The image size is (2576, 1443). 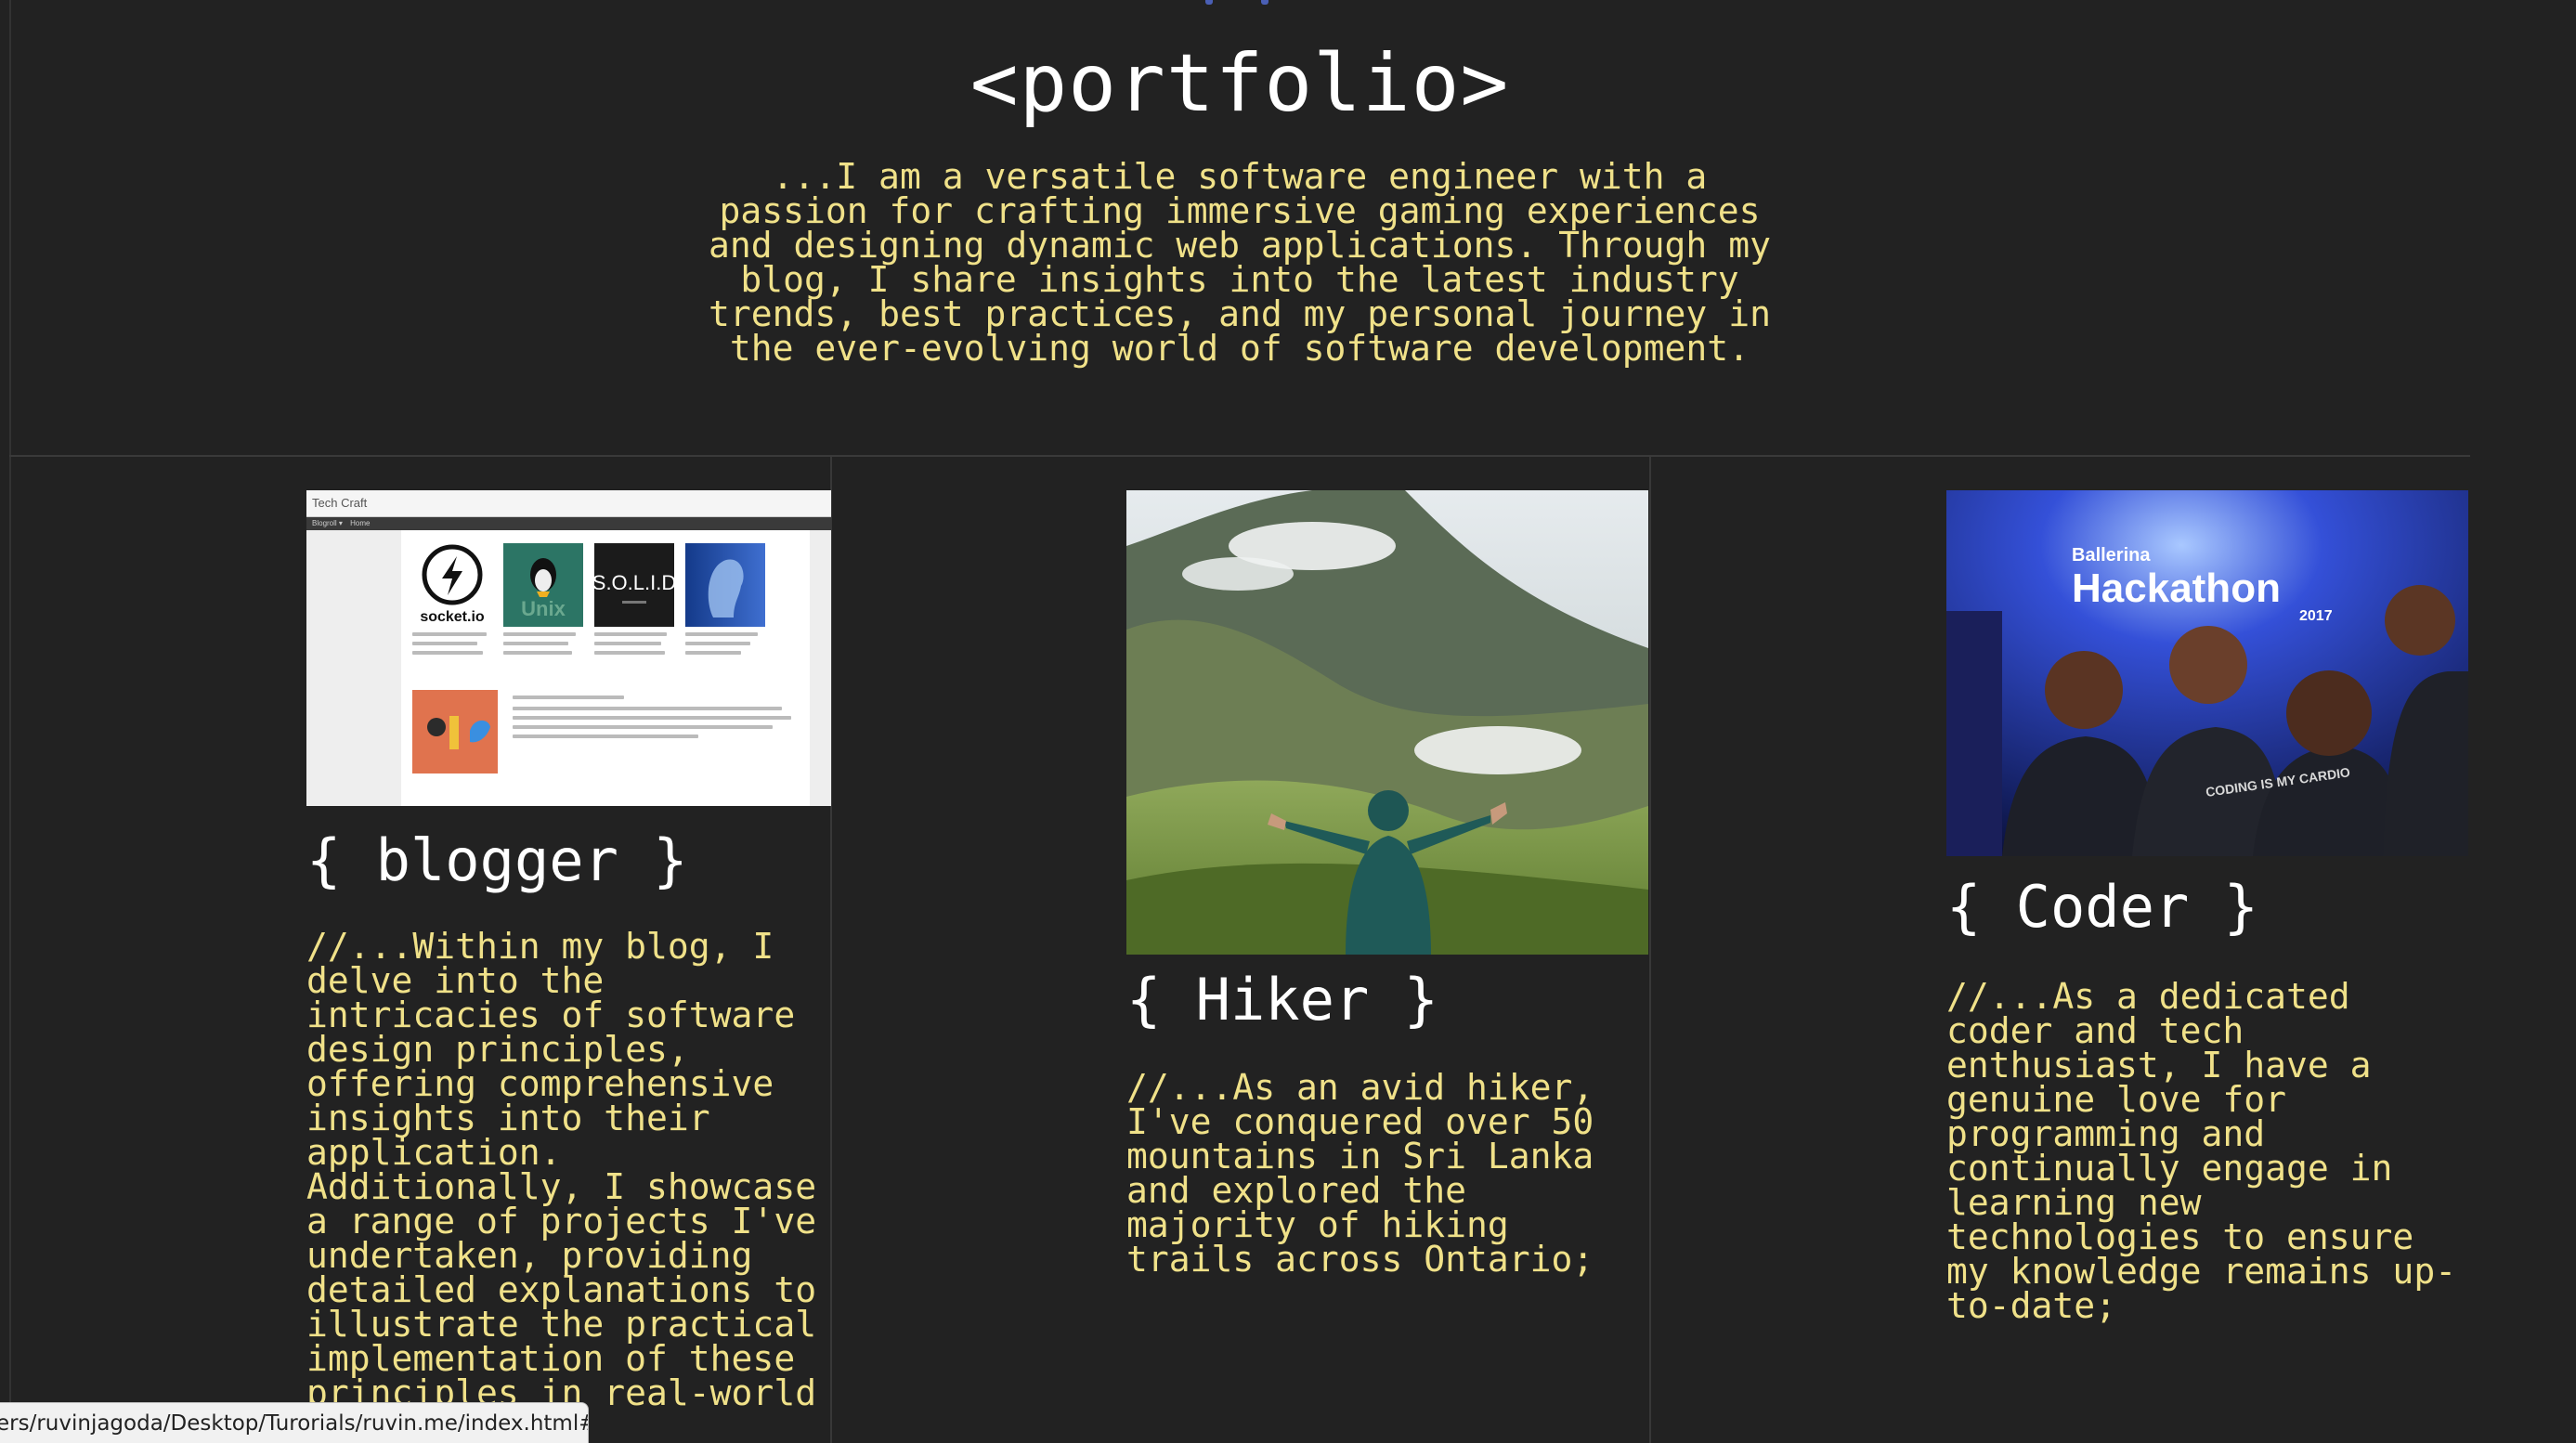 I want to click on blog-tile-socketio: socket.io, so click(x=452, y=585).